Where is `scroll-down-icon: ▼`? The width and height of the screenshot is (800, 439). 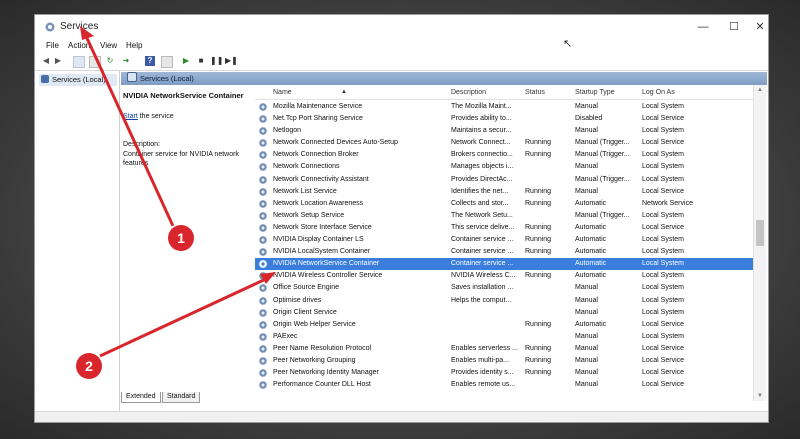 scroll-down-icon: ▼ is located at coordinates (760, 396).